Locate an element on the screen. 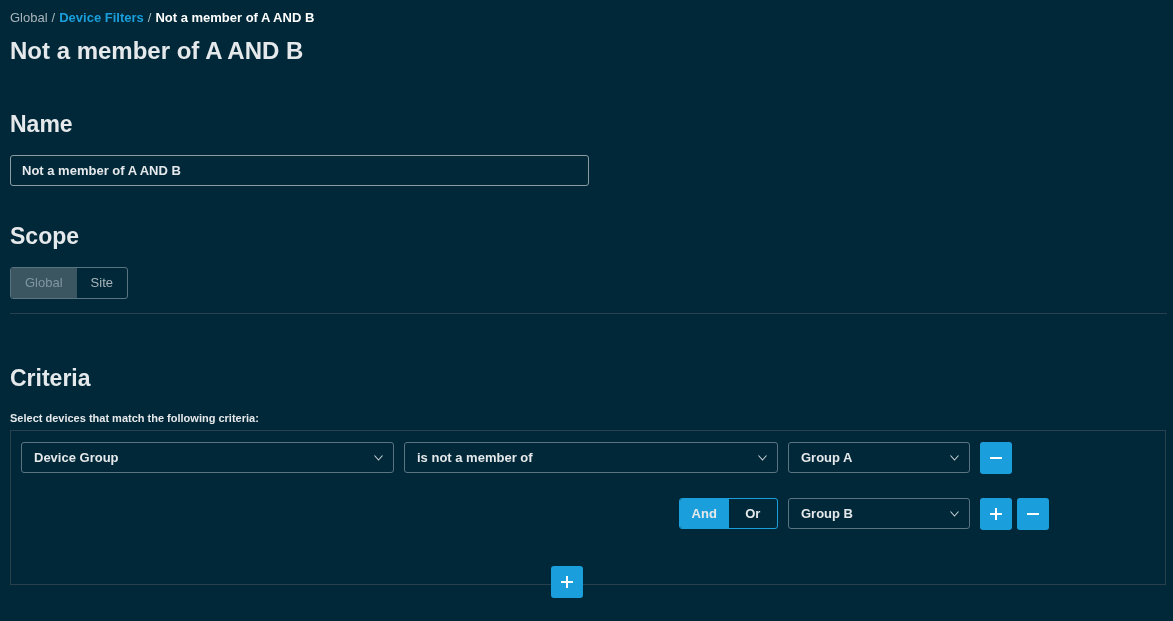 The width and height of the screenshot is (1173, 621). breadcrumb-item: Not a member of A AND B is located at coordinates (235, 17).